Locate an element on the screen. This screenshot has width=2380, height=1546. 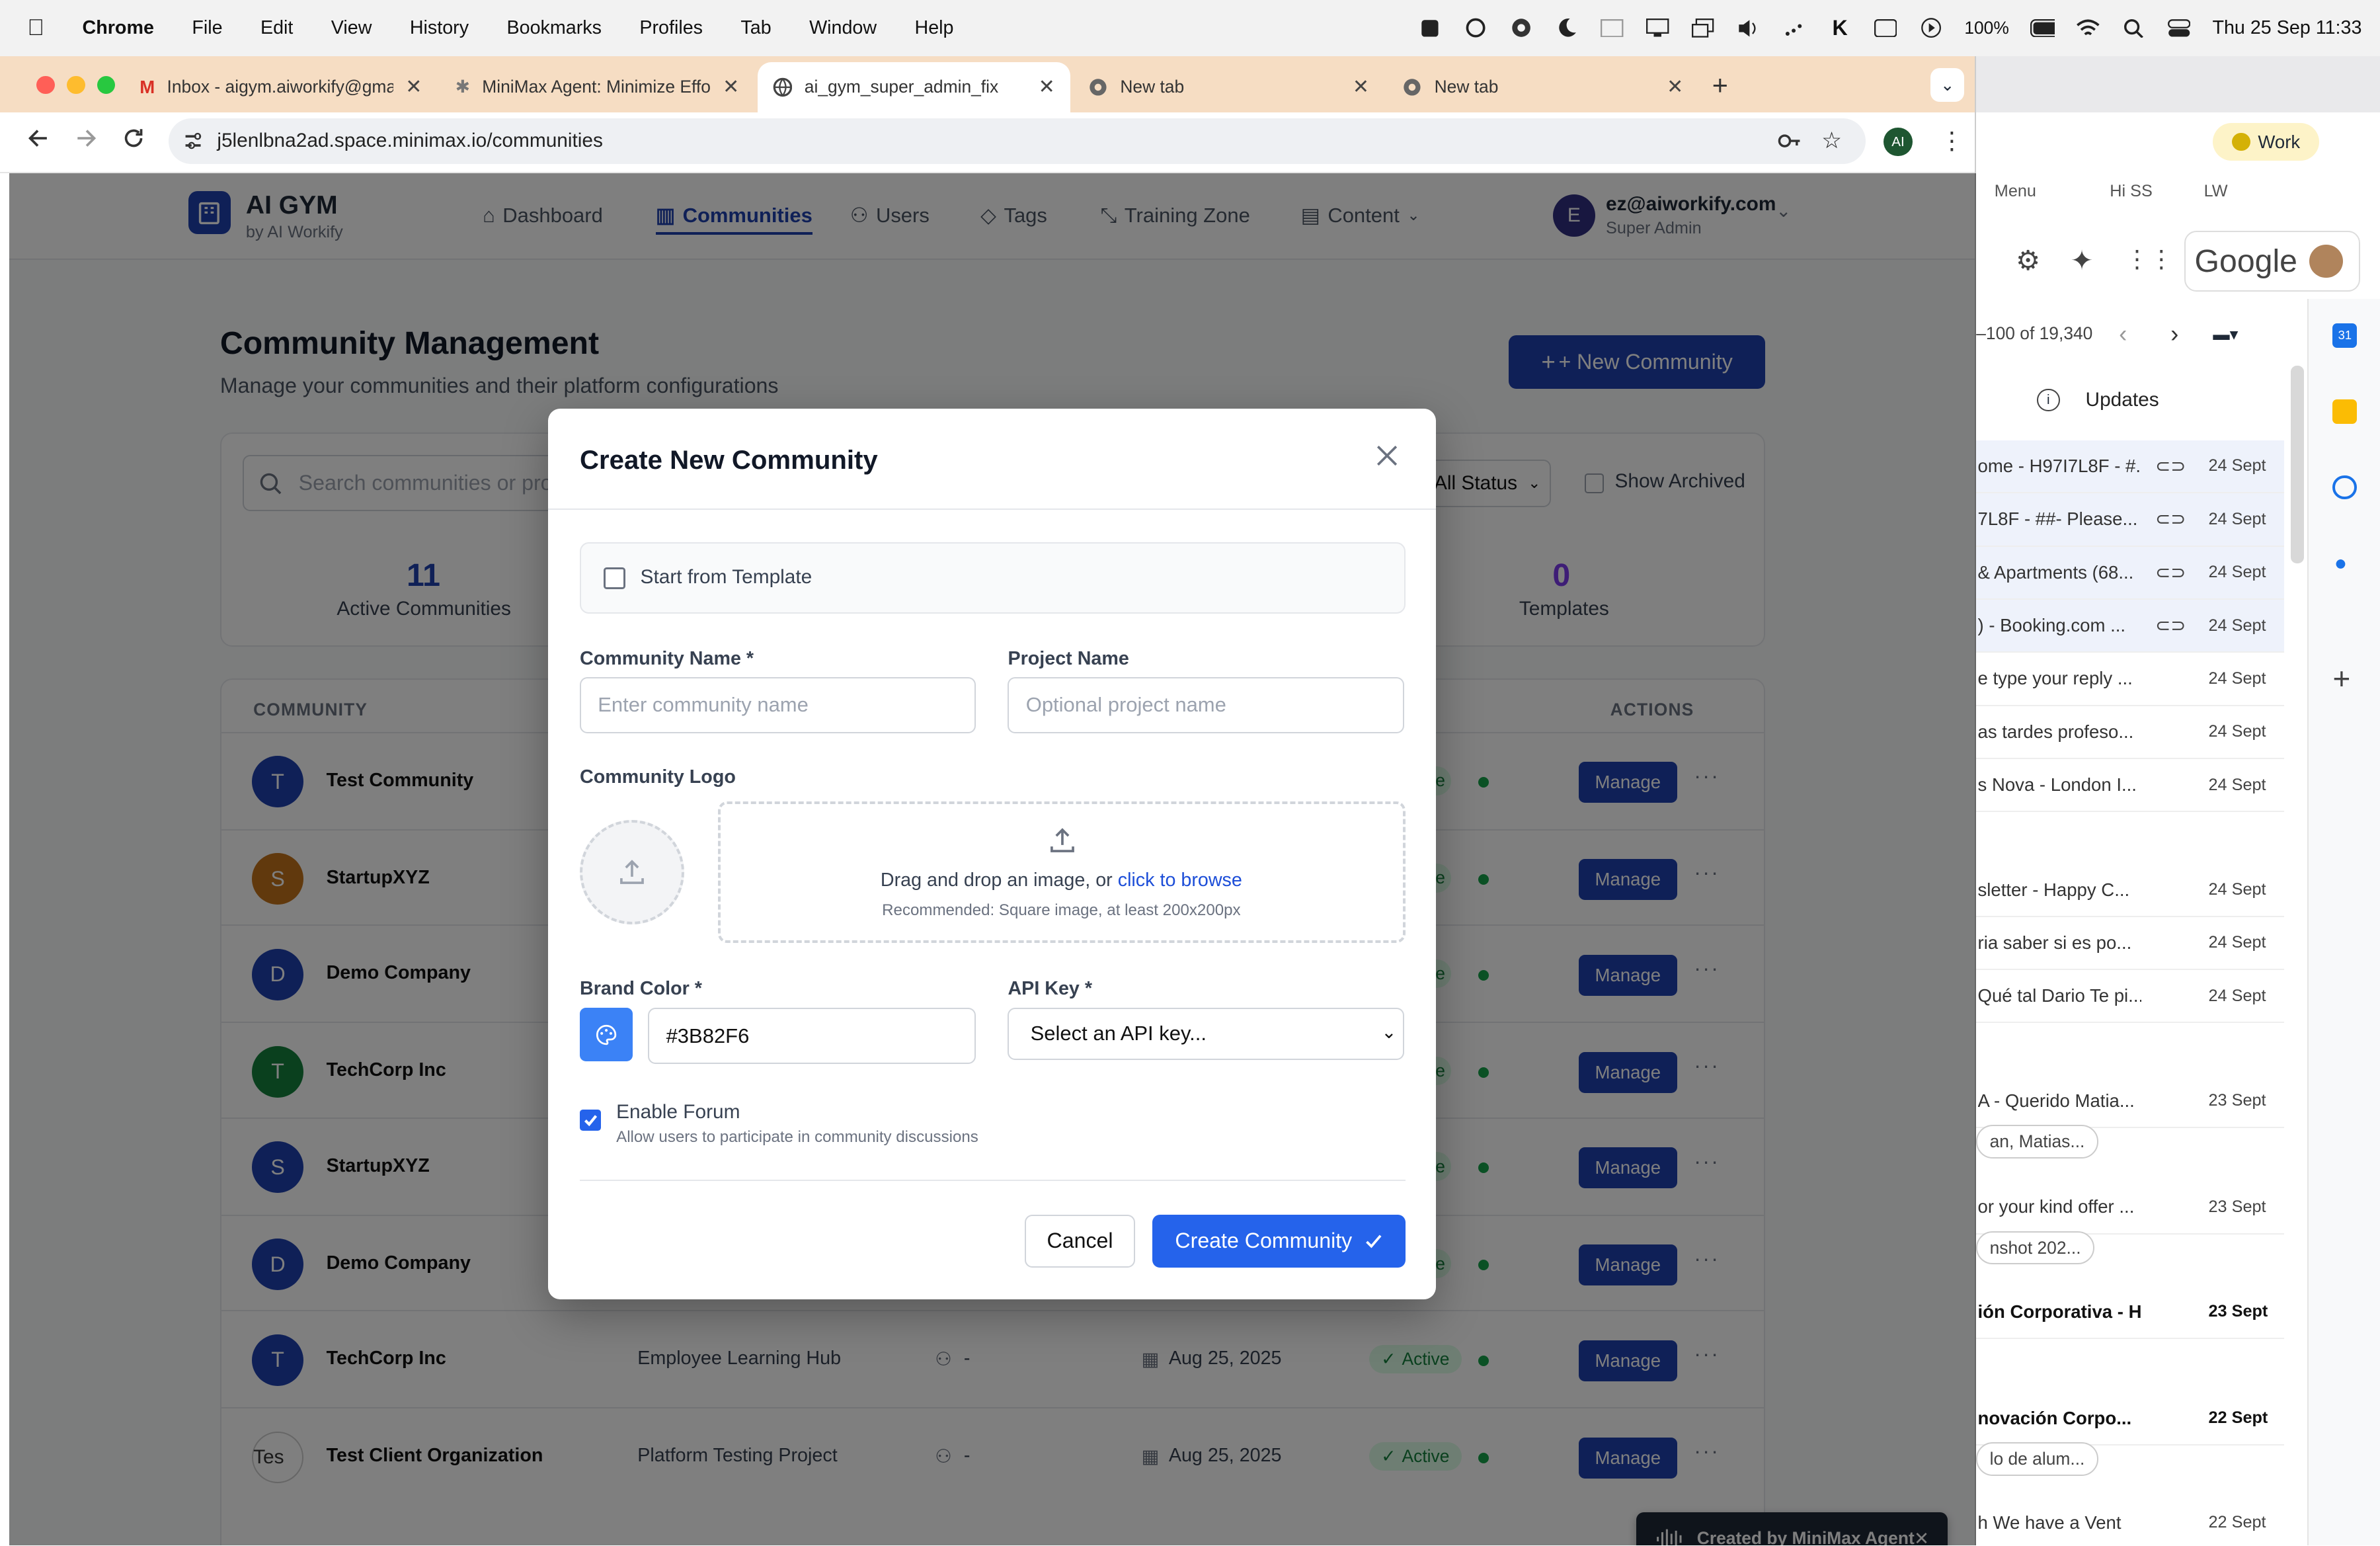
tab-gmail: M Inbox - aigym.aiworkify@gma ✕ is located at coordinates (280, 87).